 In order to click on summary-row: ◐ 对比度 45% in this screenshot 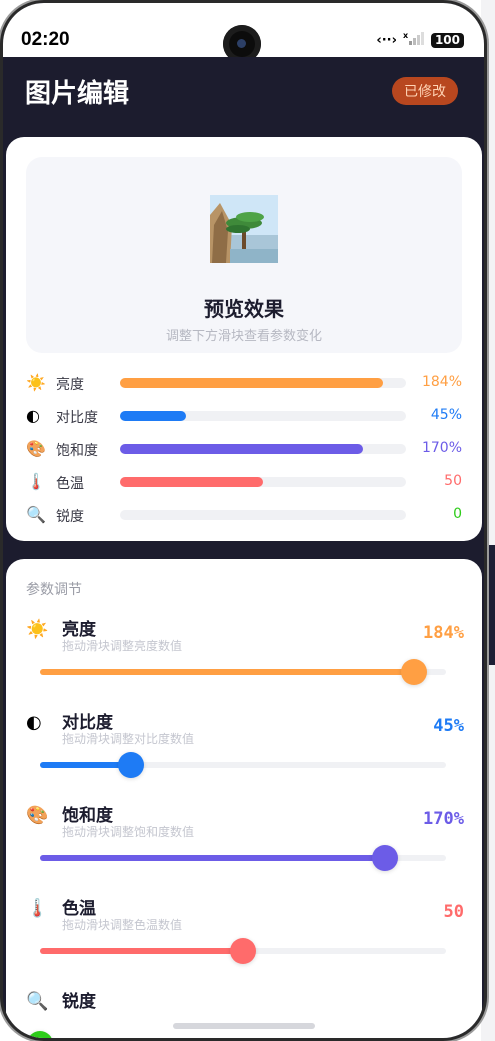, I will do `click(246, 416)`.